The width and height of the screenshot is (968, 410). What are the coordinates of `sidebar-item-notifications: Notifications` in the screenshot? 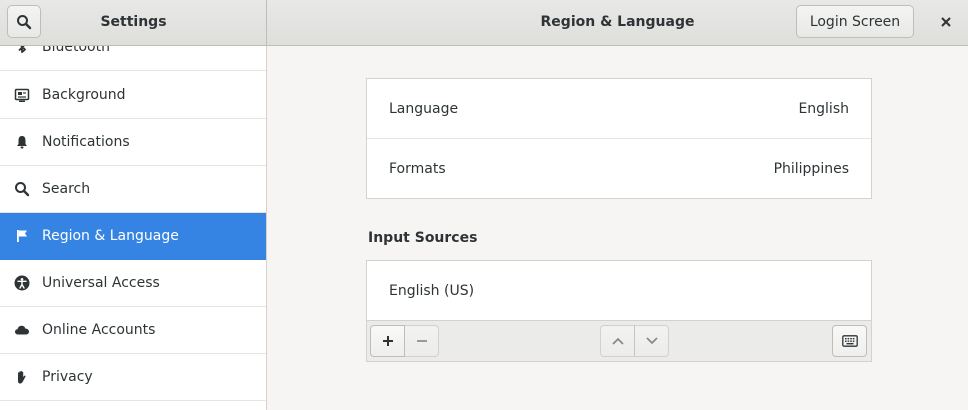 It's located at (133, 142).